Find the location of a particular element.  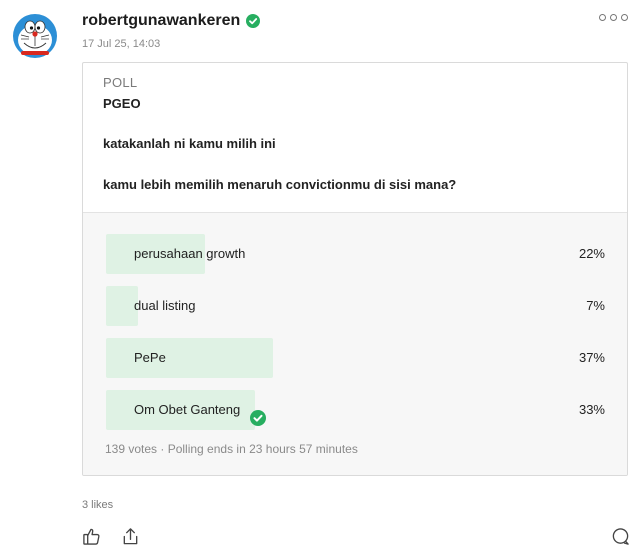

poll-option-percent: 37% is located at coordinates (591, 357).